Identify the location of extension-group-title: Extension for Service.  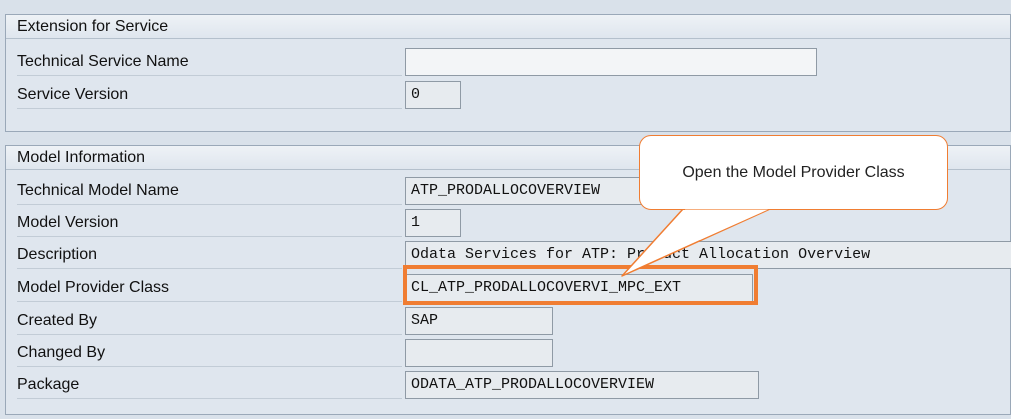
(508, 27).